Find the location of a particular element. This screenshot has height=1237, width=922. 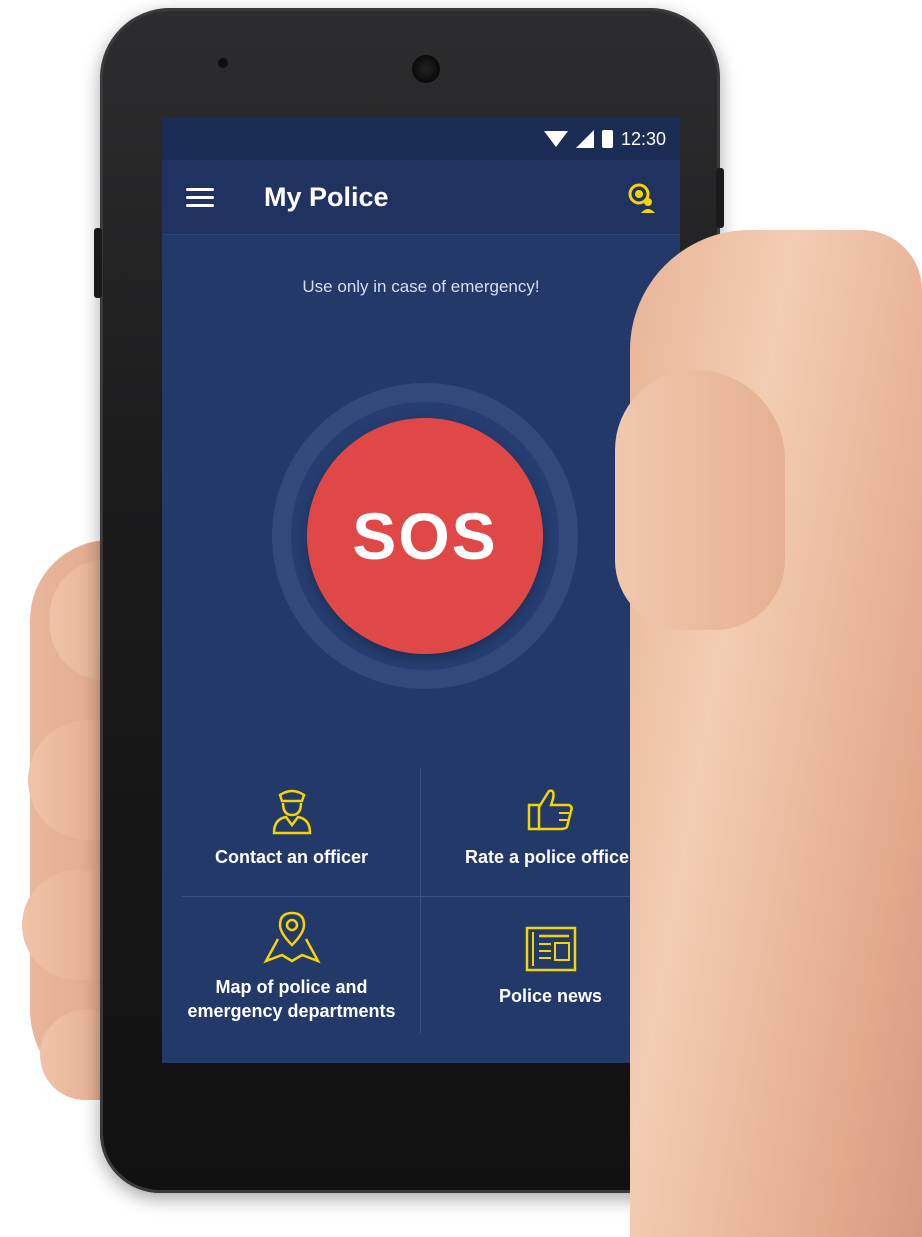

wifi-icon is located at coordinates (555, 139).